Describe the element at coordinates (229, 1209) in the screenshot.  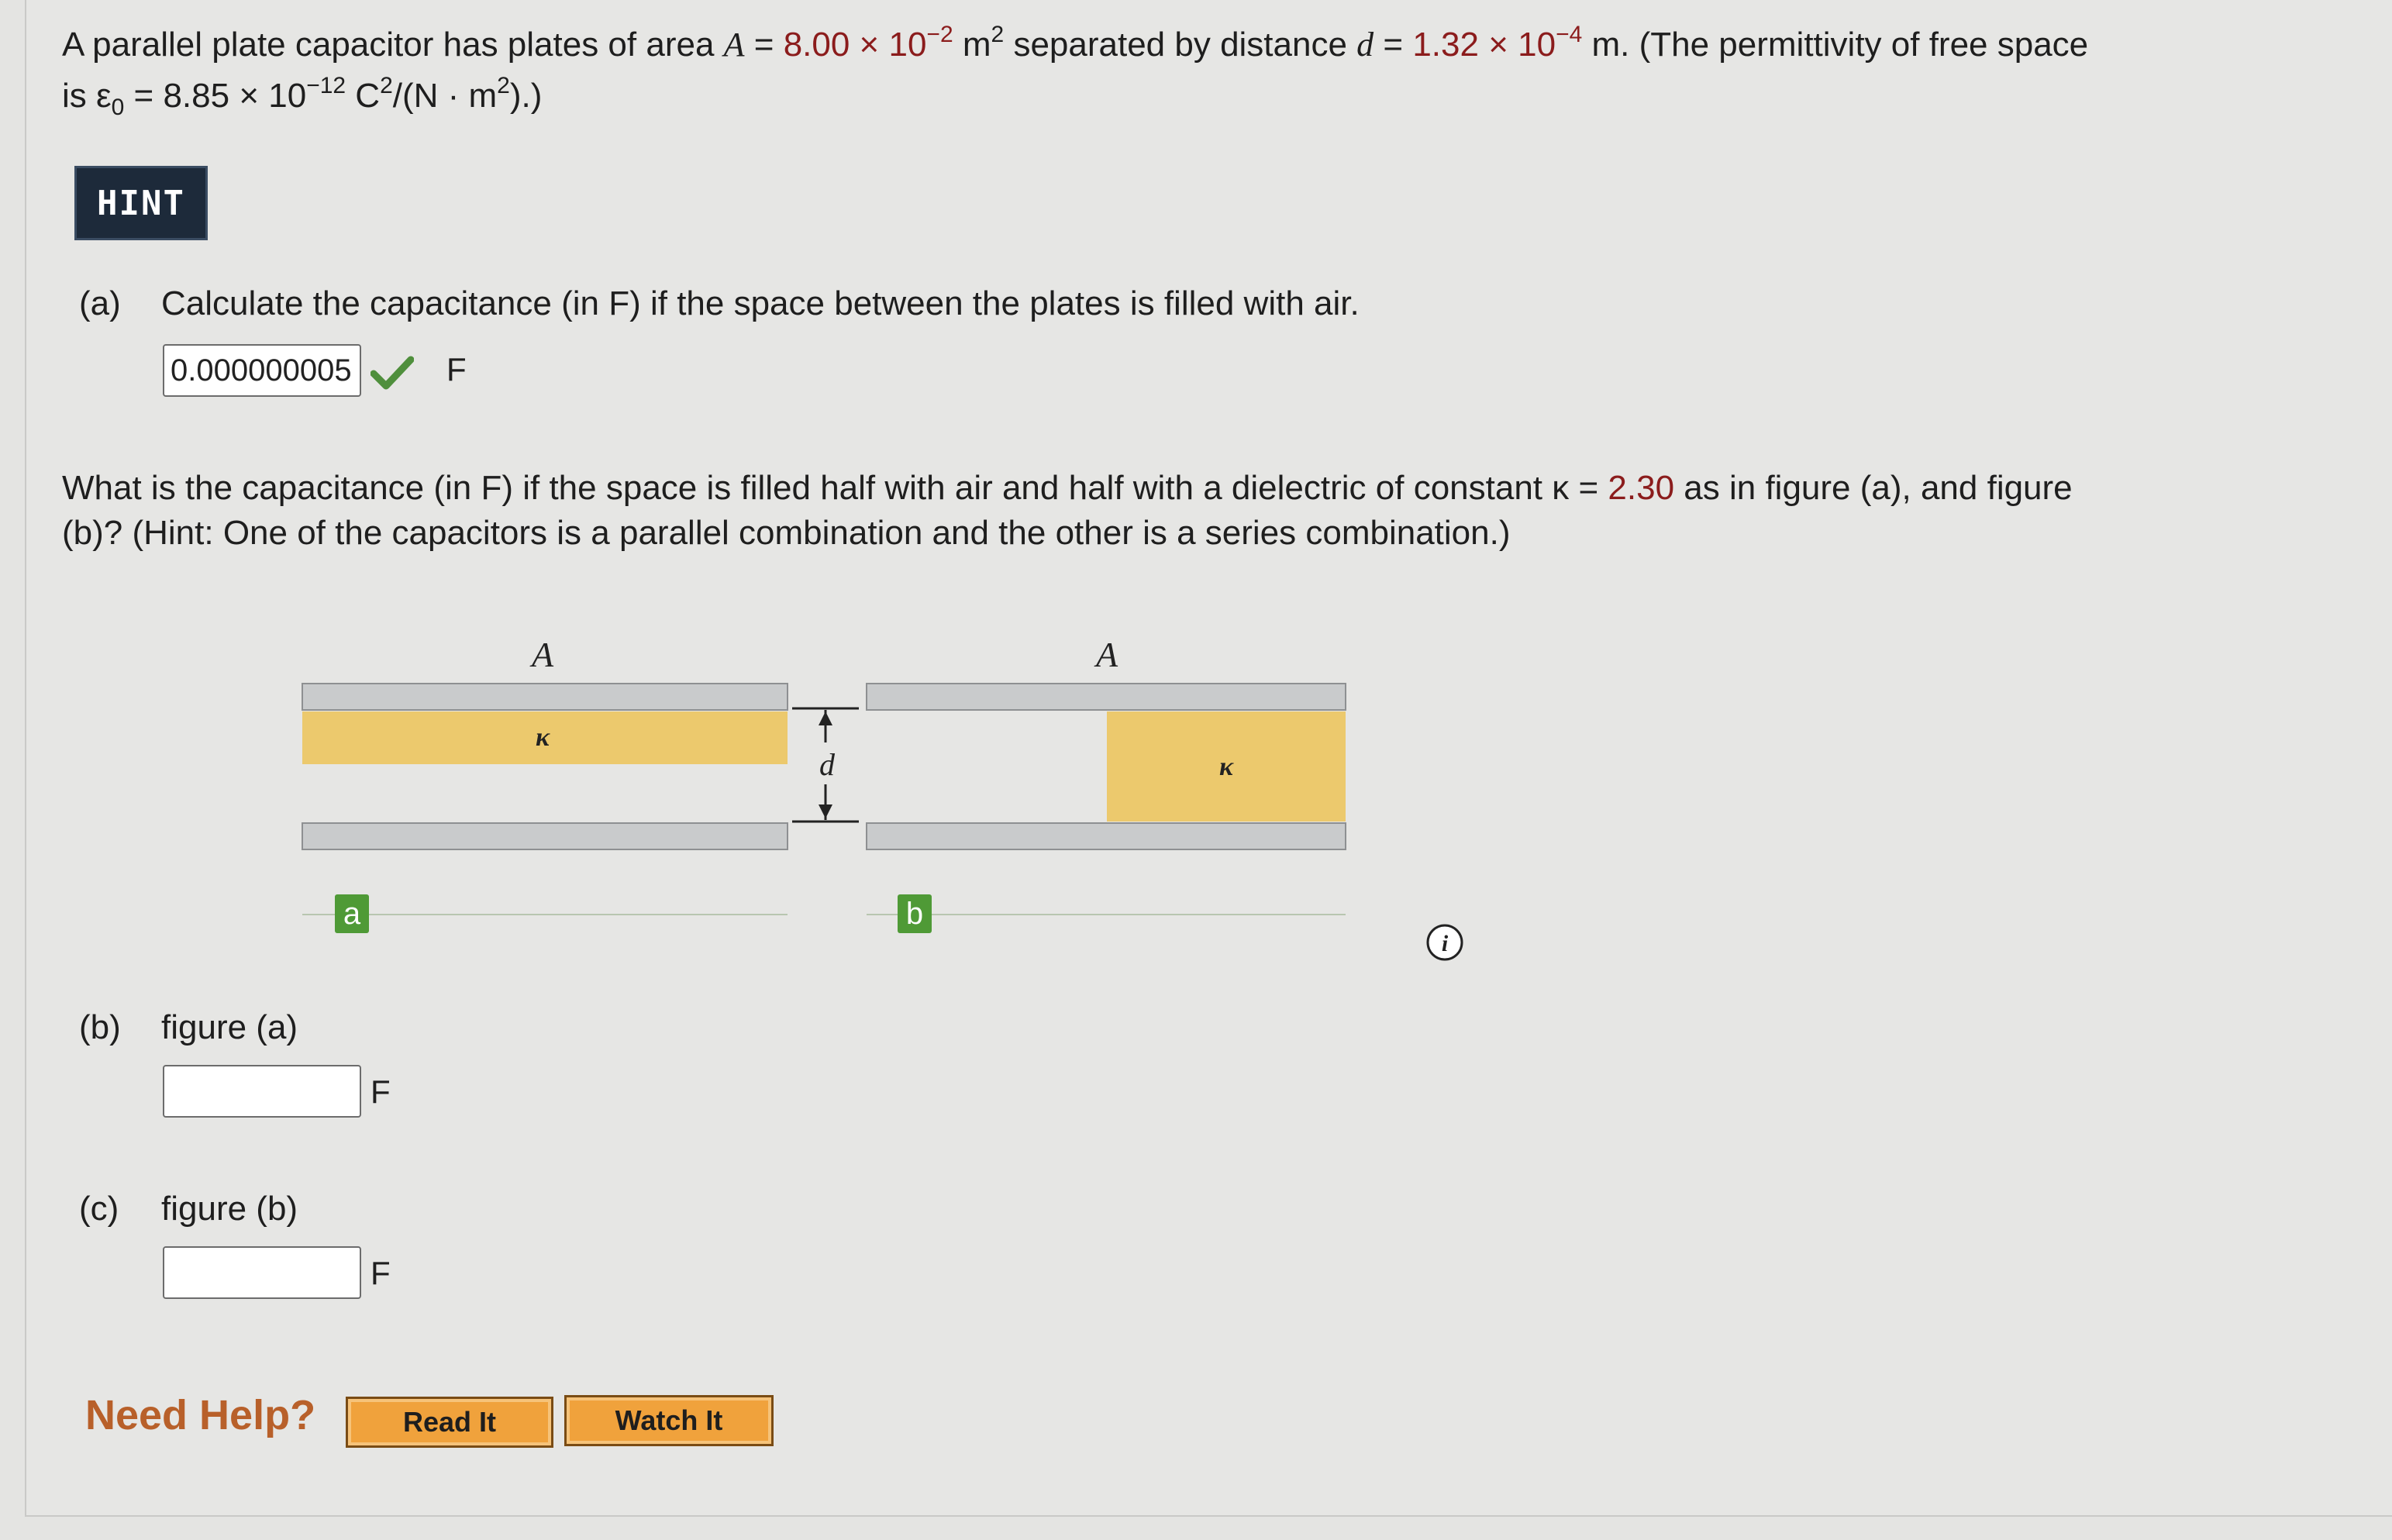
I see `part-c-text: figure (b)` at that location.